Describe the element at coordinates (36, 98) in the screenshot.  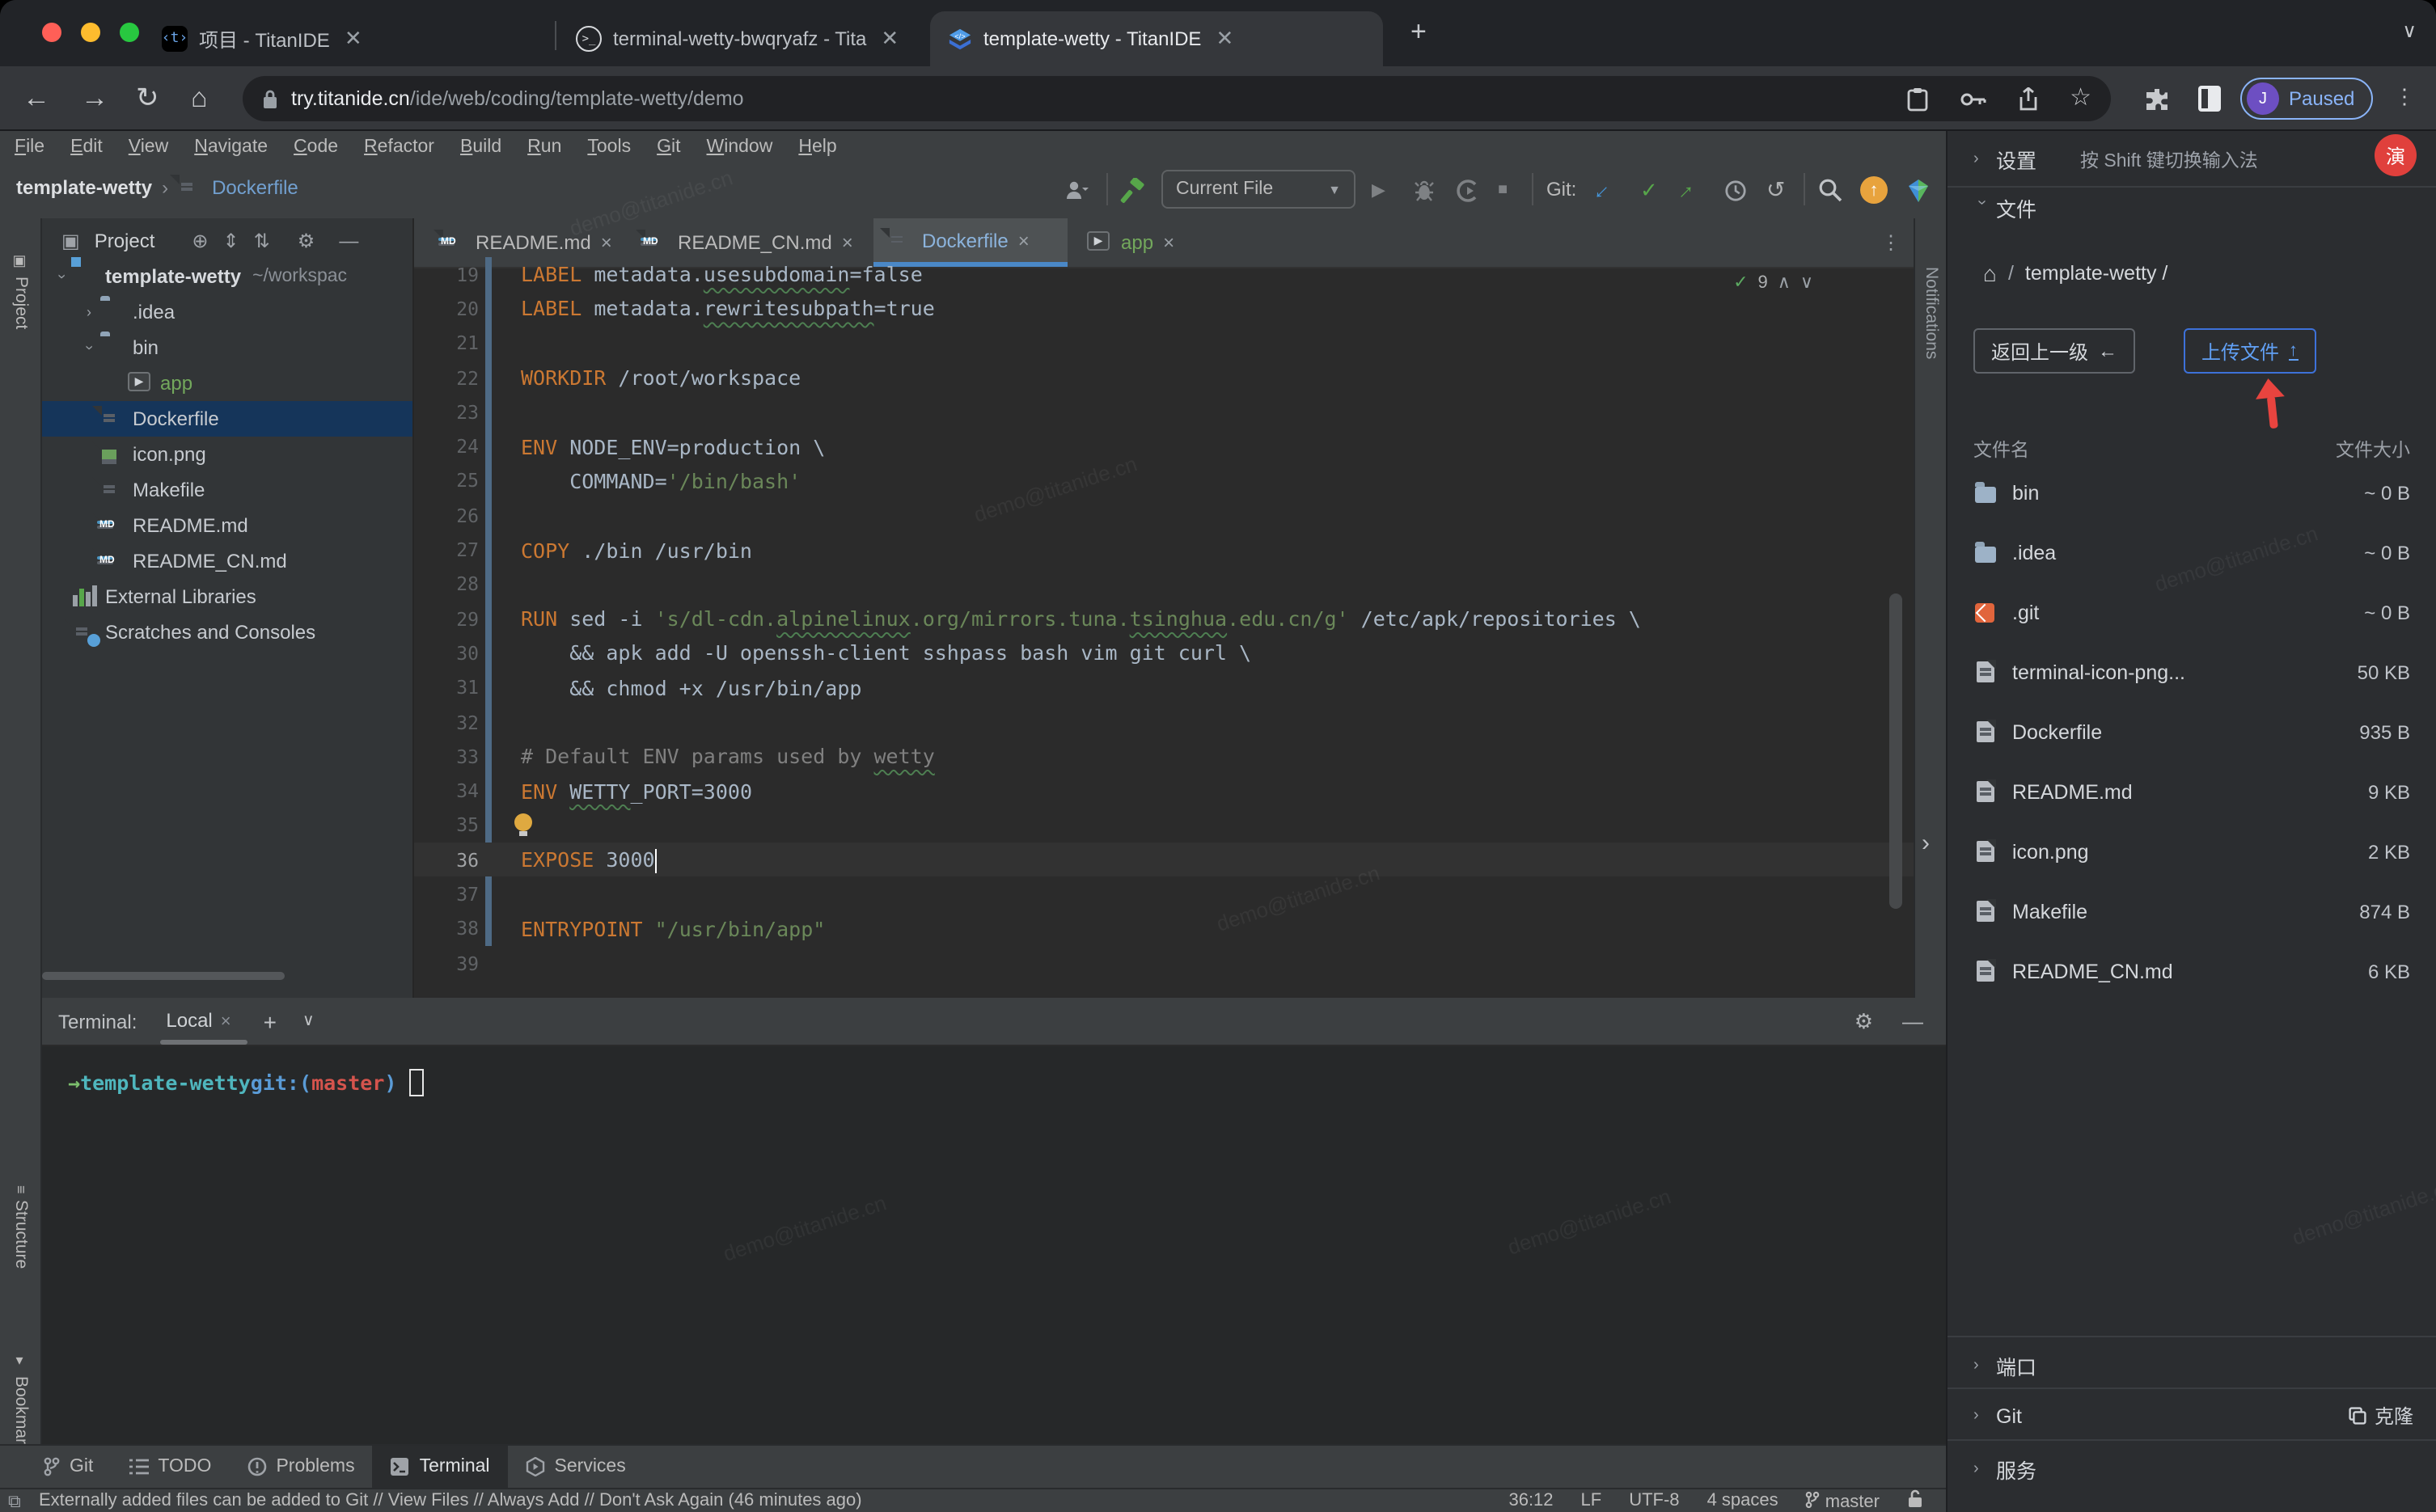
I see `back-icon: ←` at that location.